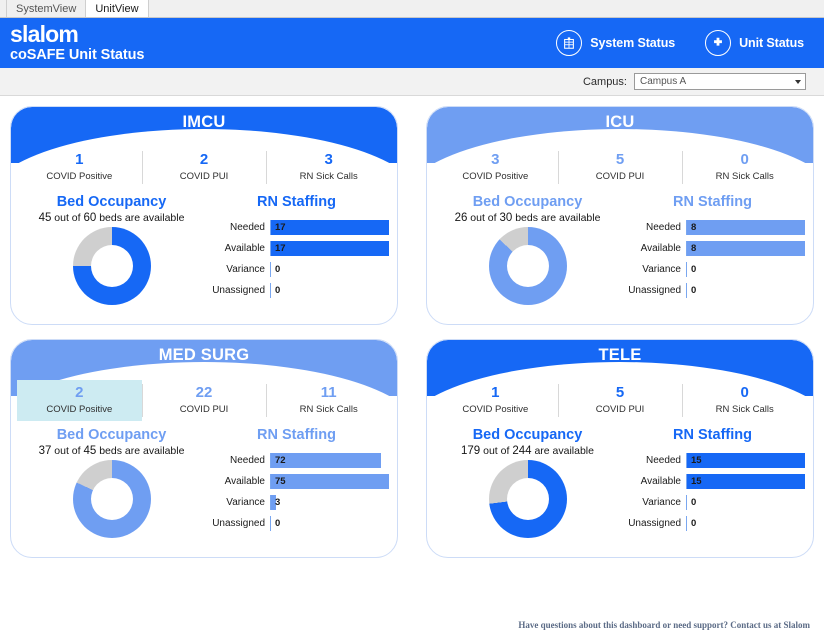  I want to click on staffing-track-available: 15, so click(745, 482).